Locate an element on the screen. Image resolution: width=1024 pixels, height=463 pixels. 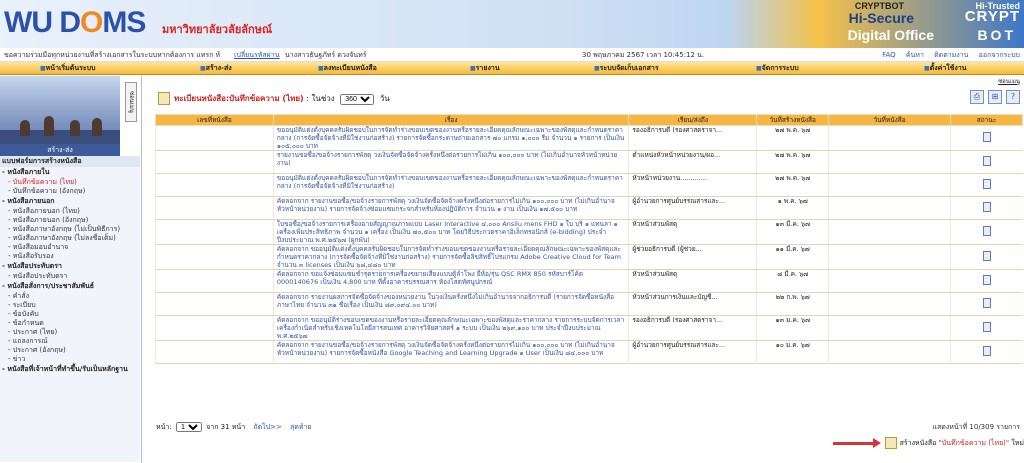
hide-menu-link: ซ่อนเมนู is located at coordinates (1009, 82).